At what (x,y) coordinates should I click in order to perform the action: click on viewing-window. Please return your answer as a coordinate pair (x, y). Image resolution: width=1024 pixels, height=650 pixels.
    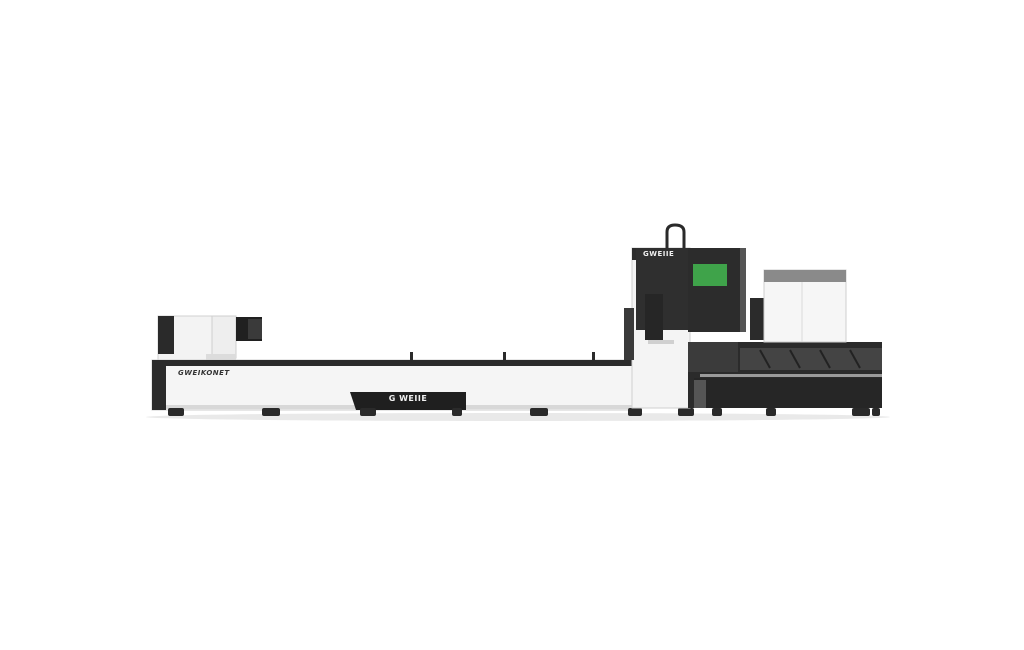
    Looking at the image, I should click on (710, 275).